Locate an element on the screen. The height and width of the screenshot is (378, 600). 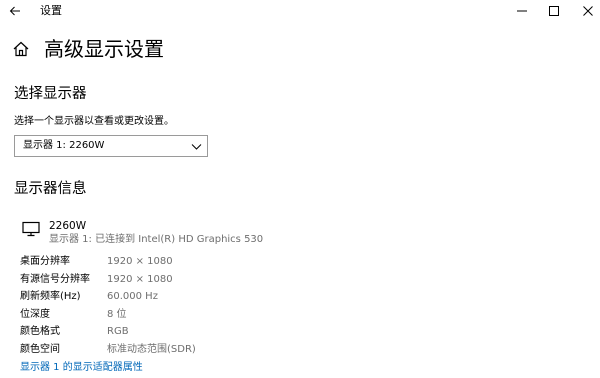
info-value: 标准动态范围(SDR) is located at coordinates (151, 349).